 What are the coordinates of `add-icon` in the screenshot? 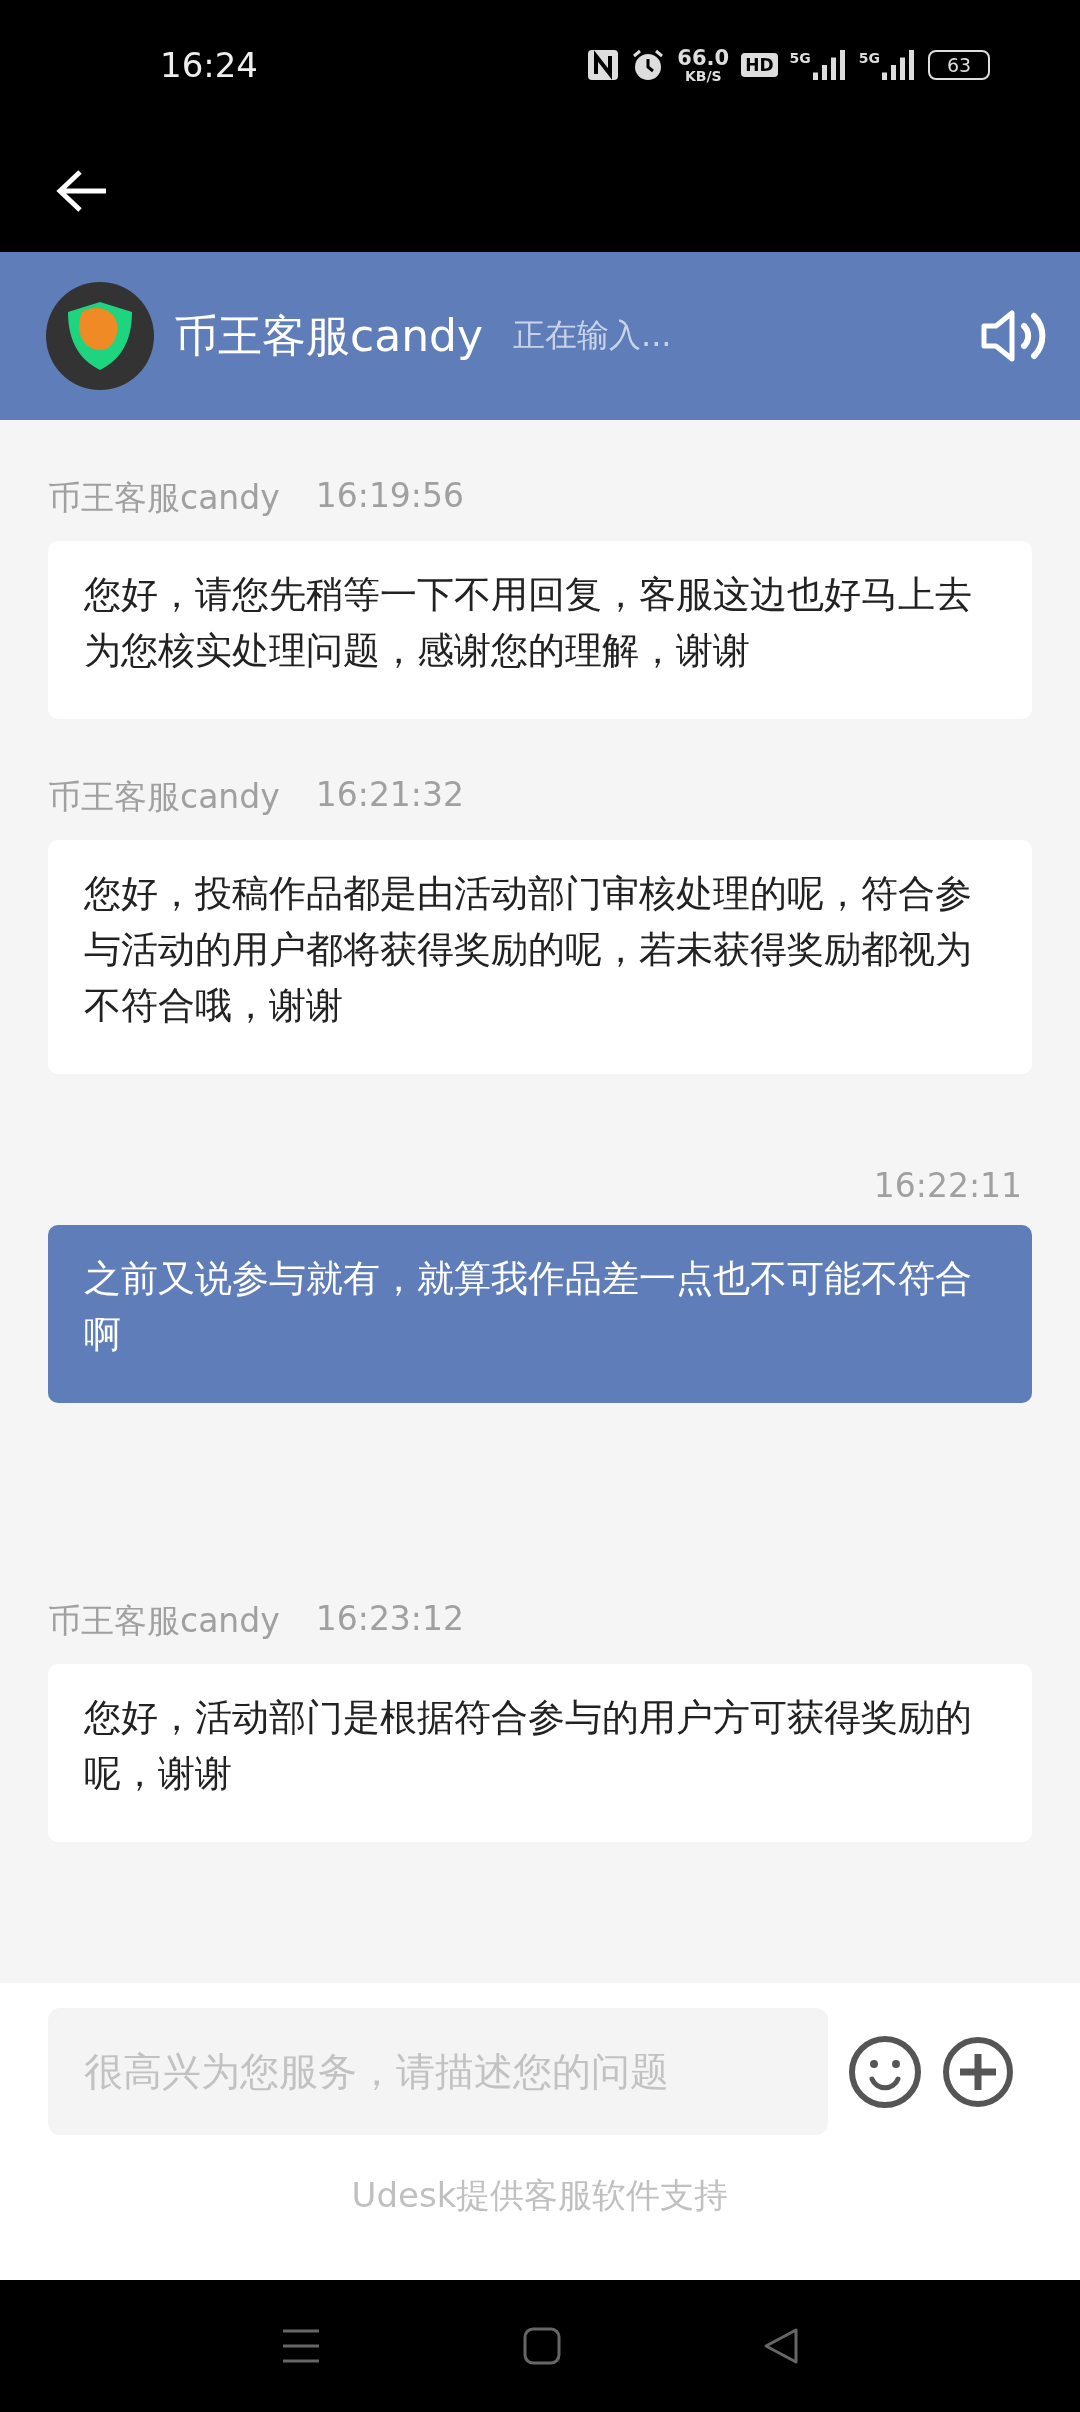 It's located at (978, 2071).